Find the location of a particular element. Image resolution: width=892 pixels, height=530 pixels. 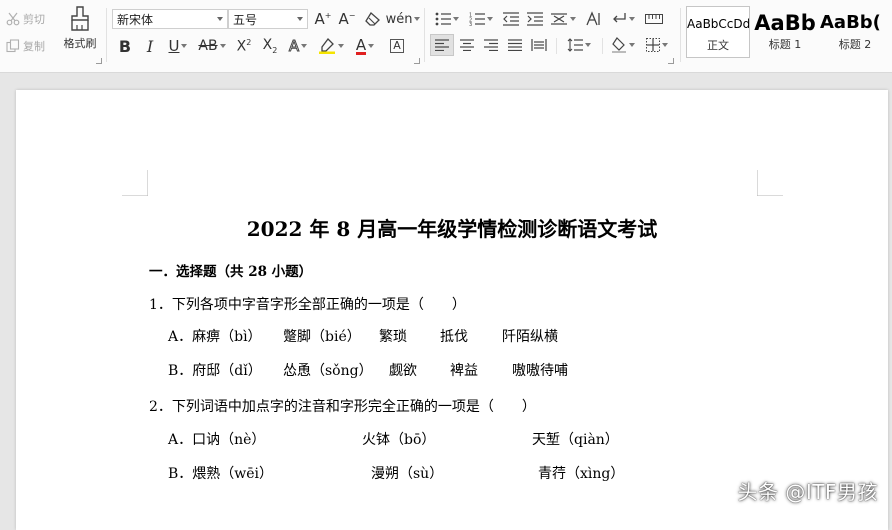

increase-indent-icon is located at coordinates (535, 19).